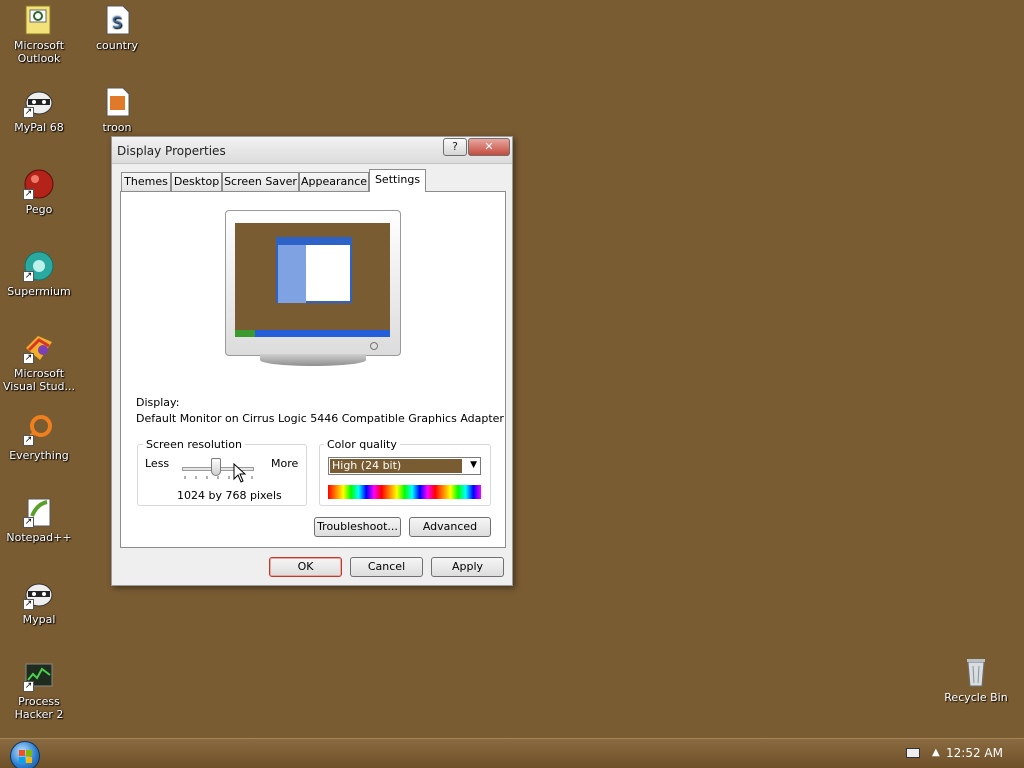 The image size is (1024, 768). I want to click on desktop-icon-label: Mypal, so click(39, 619).